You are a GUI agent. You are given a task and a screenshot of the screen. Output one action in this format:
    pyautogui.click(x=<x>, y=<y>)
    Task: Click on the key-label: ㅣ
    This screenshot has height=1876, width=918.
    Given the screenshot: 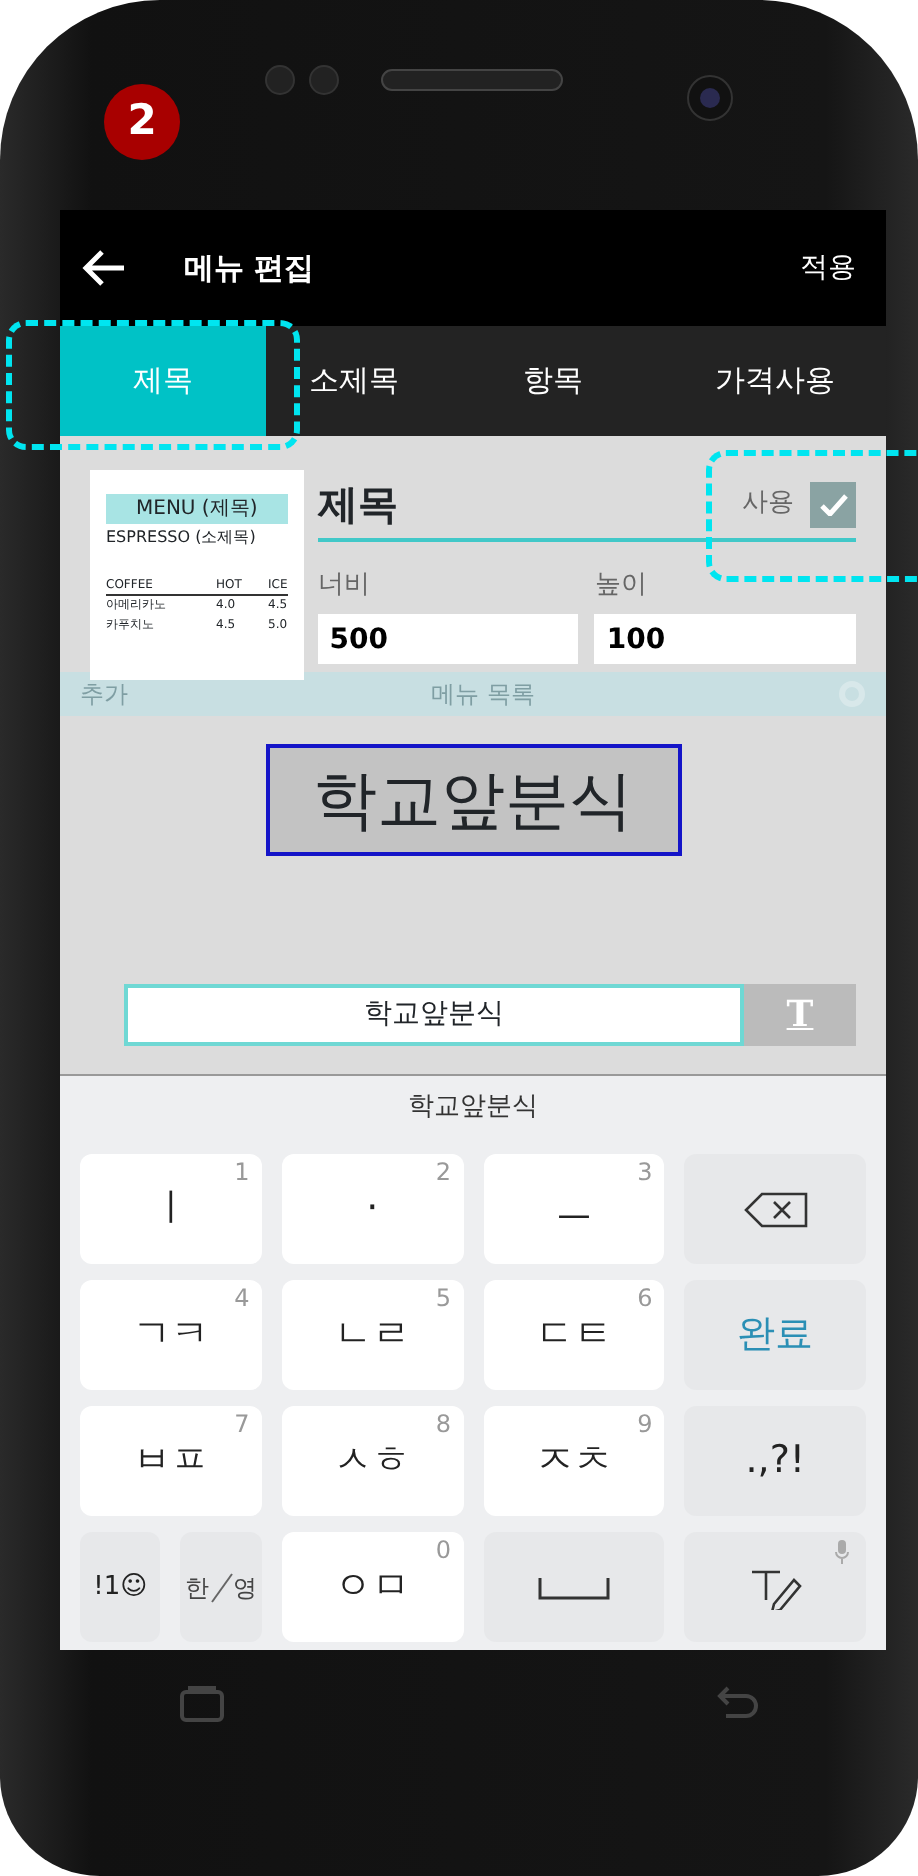 What is the action you would take?
    pyautogui.click(x=170, y=1209)
    